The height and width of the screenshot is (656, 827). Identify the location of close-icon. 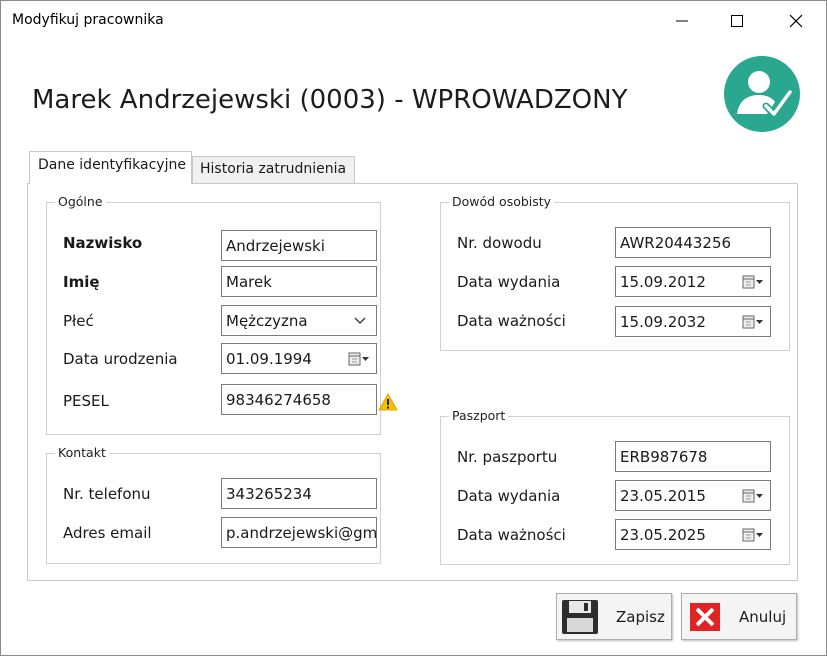
(796, 21).